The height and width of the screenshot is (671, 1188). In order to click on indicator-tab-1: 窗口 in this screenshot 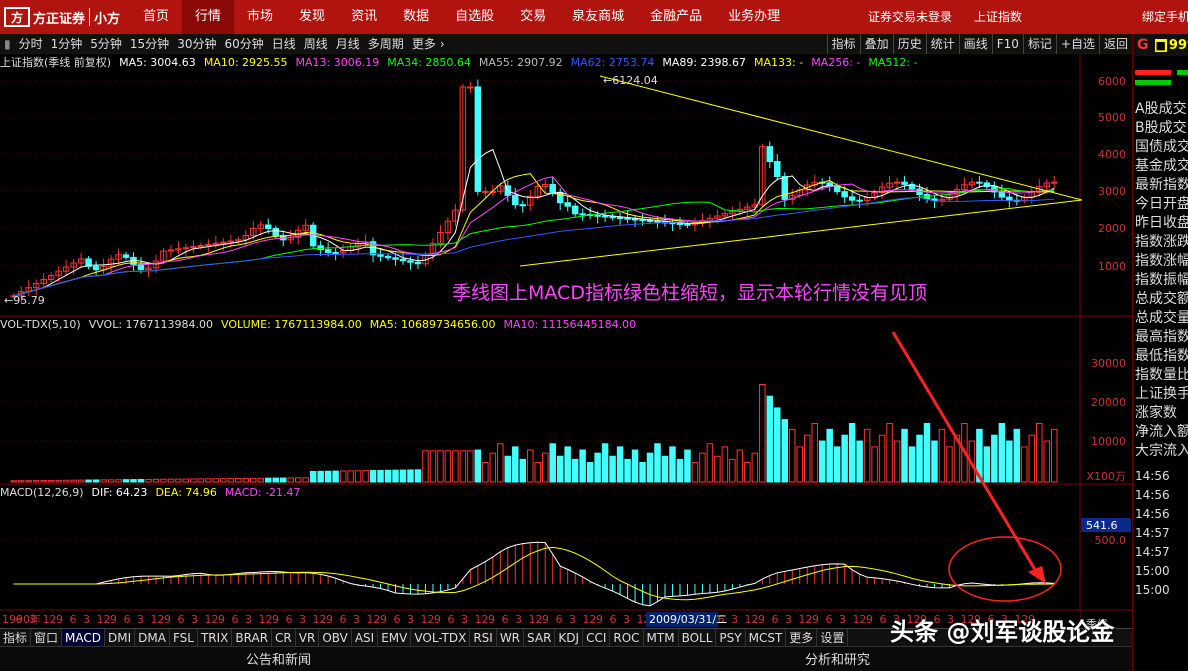, I will do `click(47, 637)`.